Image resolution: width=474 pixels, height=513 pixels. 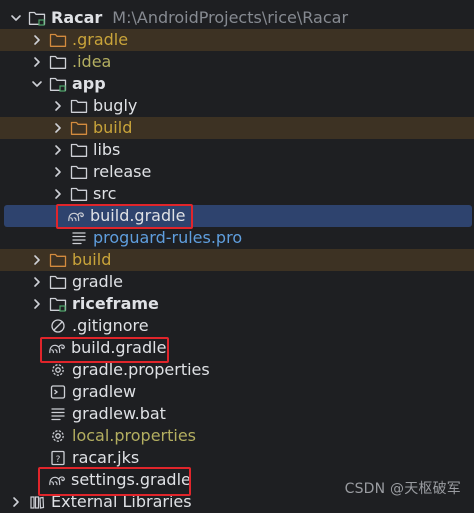 What do you see at coordinates (122, 171) in the screenshot?
I see `tree-label-release: release` at bounding box center [122, 171].